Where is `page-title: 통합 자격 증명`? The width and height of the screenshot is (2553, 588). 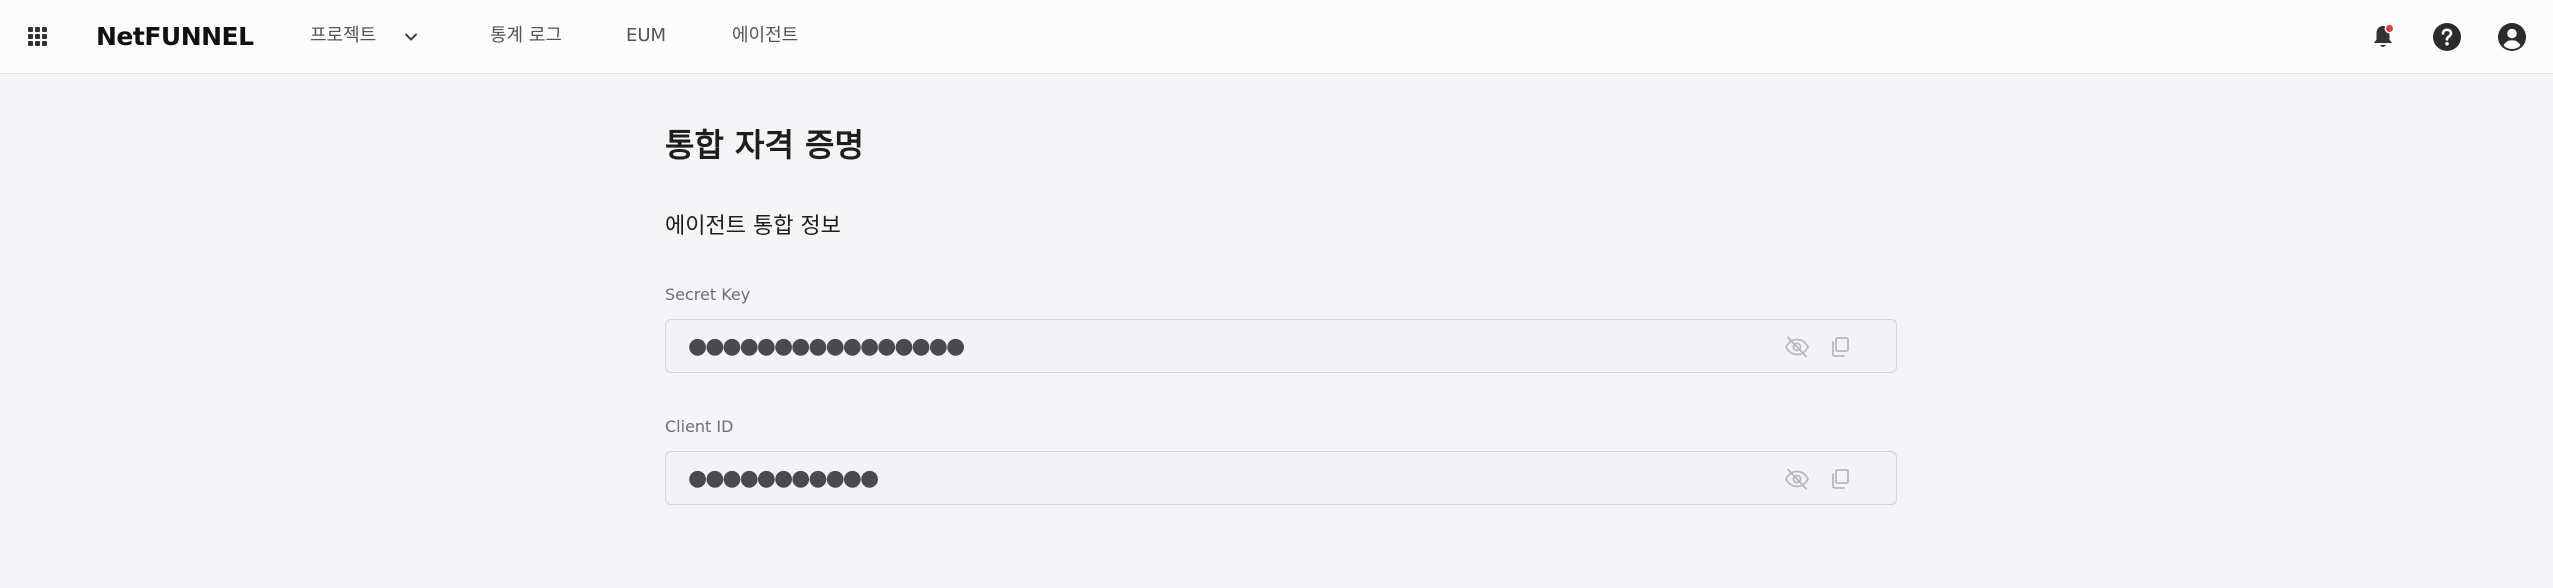 page-title: 통합 자격 증명 is located at coordinates (764, 145).